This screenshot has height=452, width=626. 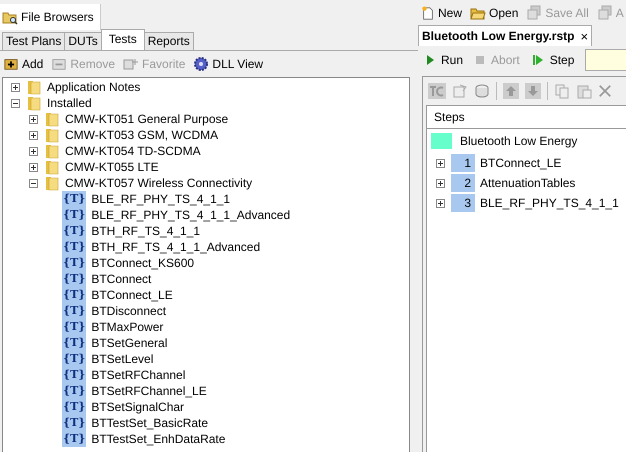 I want to click on step-number: 2, so click(x=463, y=183).